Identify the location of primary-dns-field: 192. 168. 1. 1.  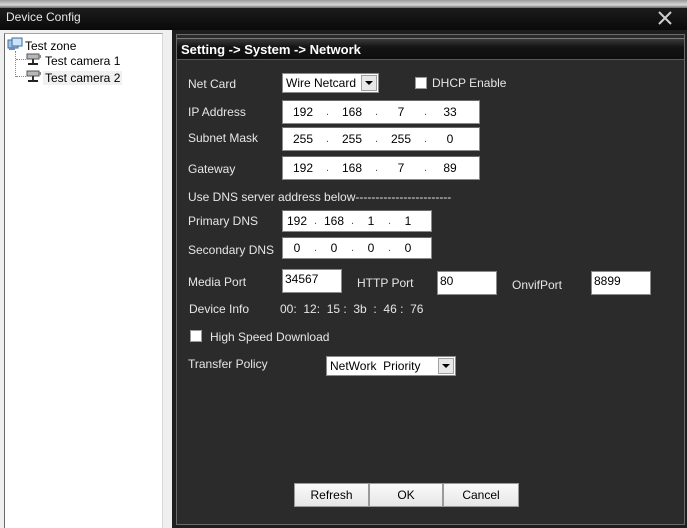
(357, 221).